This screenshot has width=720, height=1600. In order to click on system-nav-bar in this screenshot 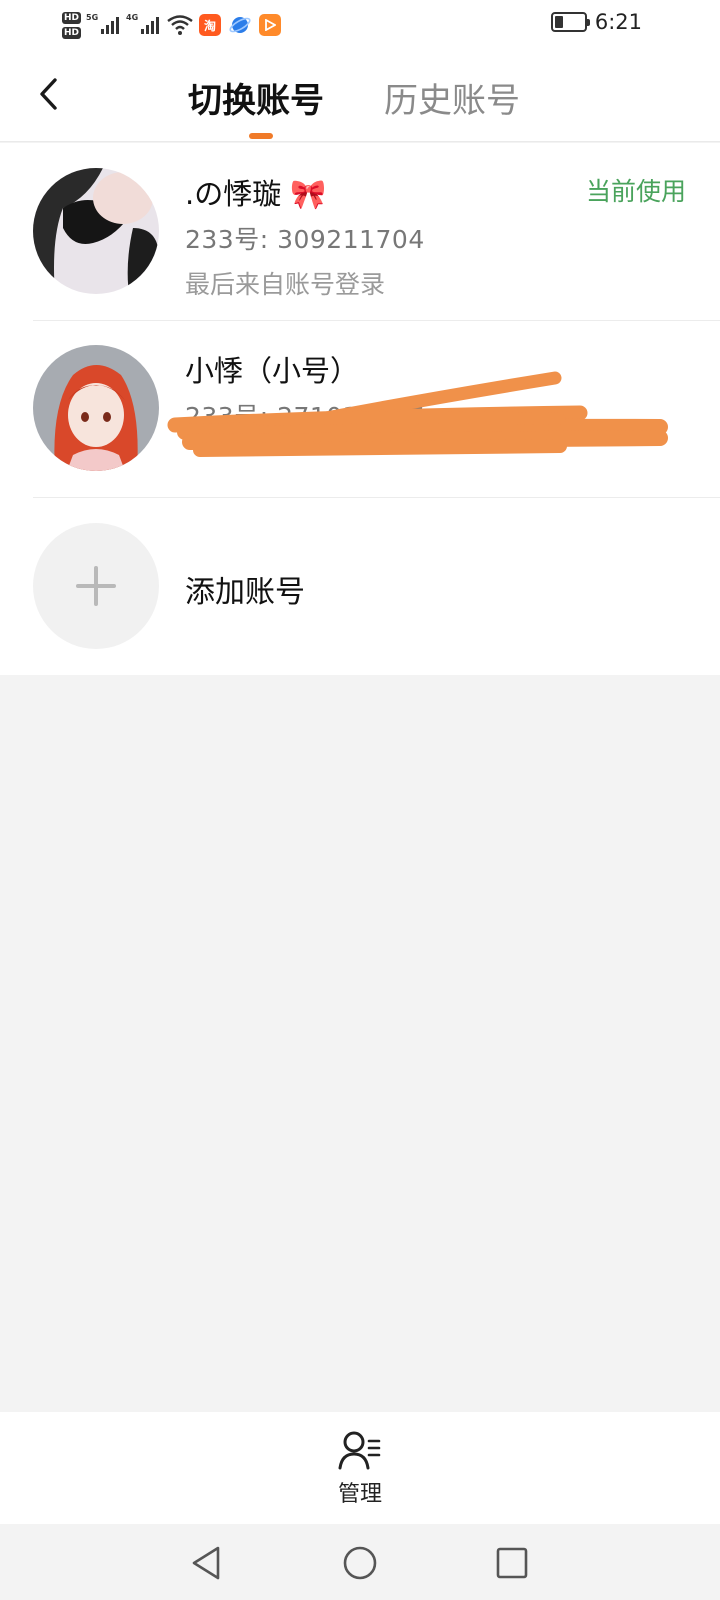, I will do `click(360, 1562)`.